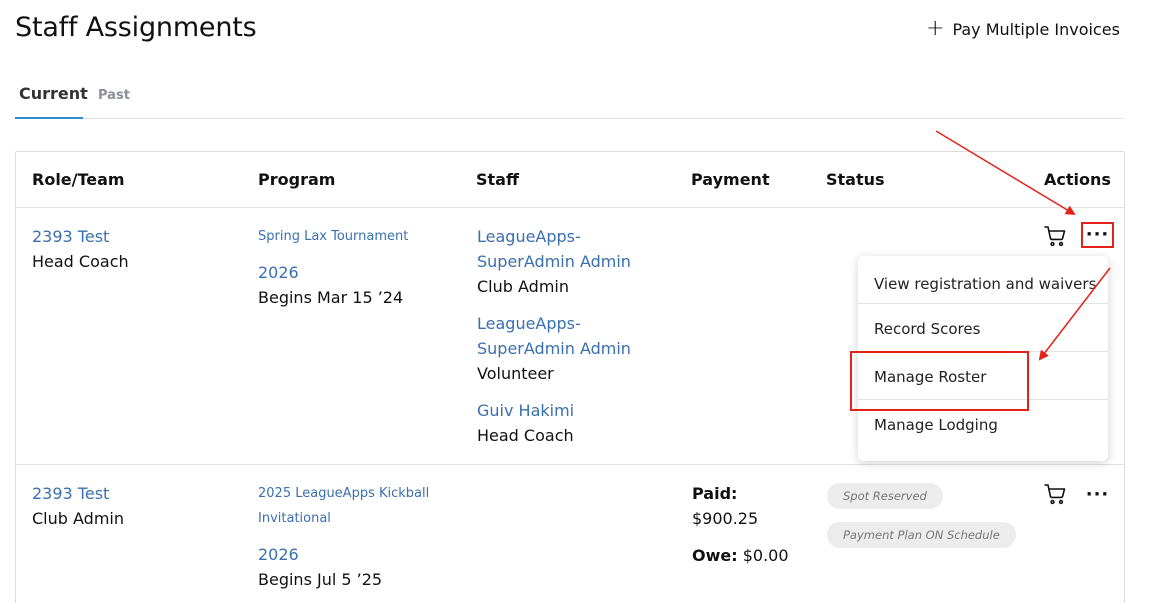  I want to click on role-team-cell: 2393 Test Club Admin, so click(78, 506).